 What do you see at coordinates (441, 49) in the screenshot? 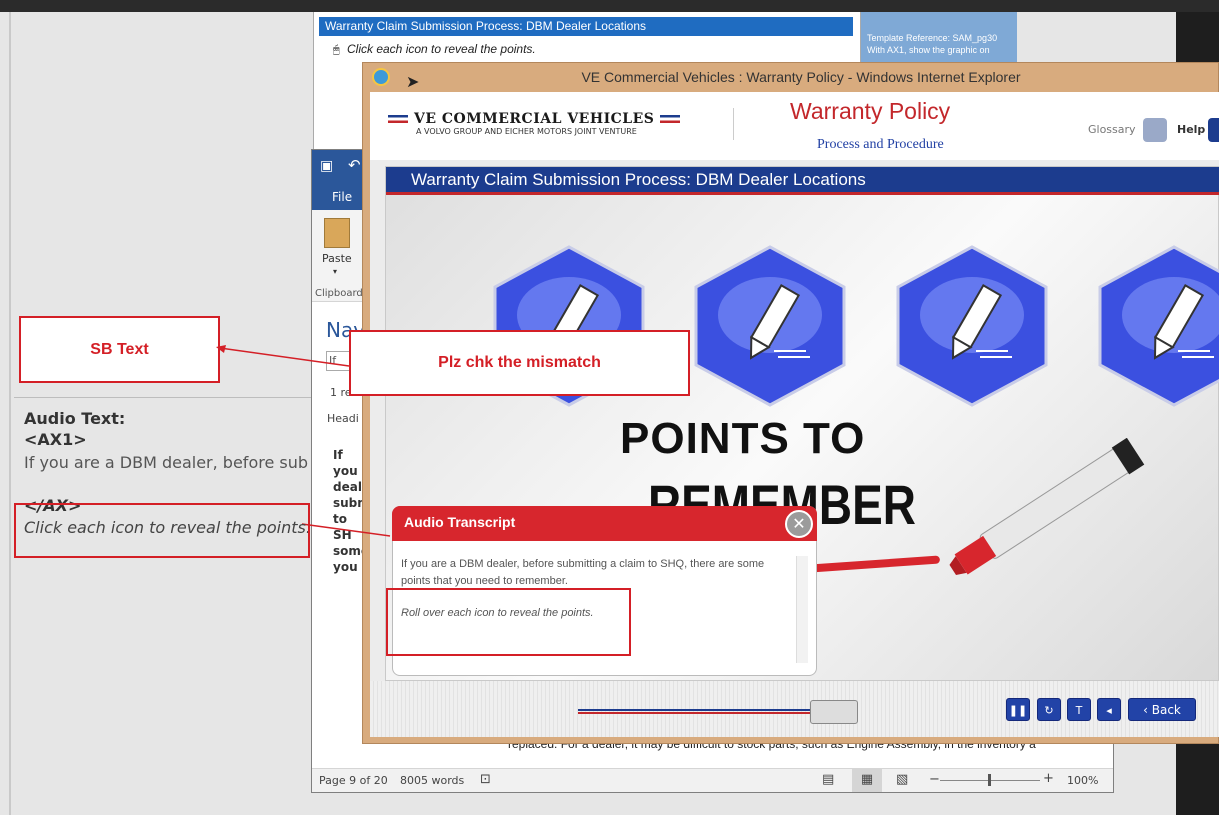
I see `storyboard-instruction: Click each icon to reveal the points.` at bounding box center [441, 49].